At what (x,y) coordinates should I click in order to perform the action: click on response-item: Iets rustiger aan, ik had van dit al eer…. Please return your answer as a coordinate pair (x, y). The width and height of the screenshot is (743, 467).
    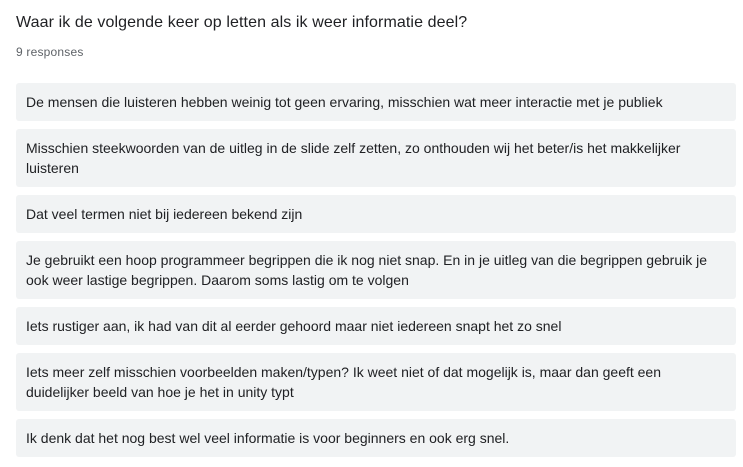
    Looking at the image, I should click on (376, 326).